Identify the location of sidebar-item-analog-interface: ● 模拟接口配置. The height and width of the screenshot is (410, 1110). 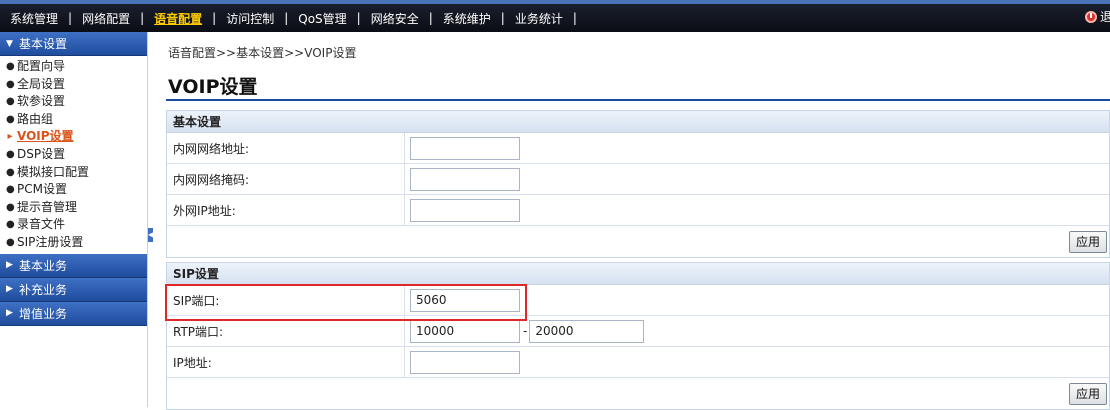
(76, 173).